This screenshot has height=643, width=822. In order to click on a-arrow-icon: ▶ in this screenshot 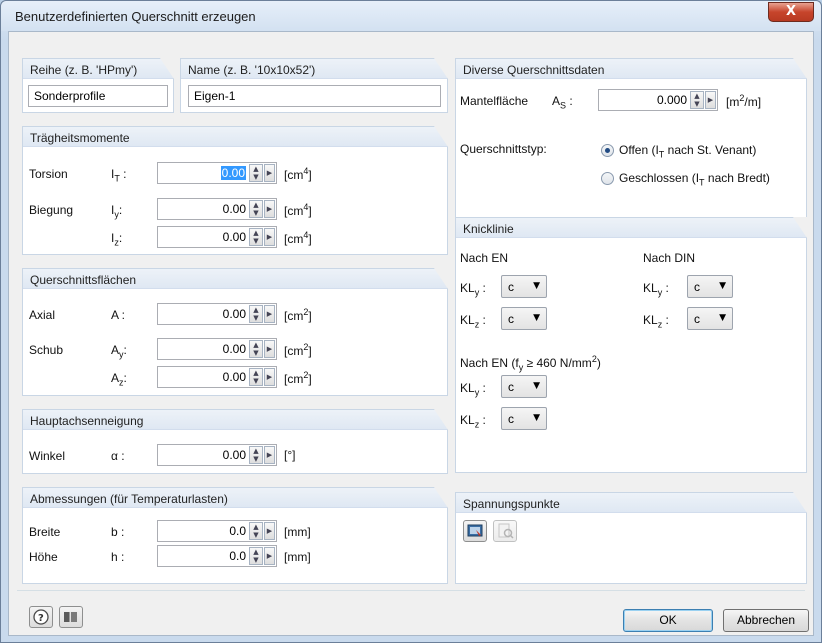, I will do `click(269, 314)`.